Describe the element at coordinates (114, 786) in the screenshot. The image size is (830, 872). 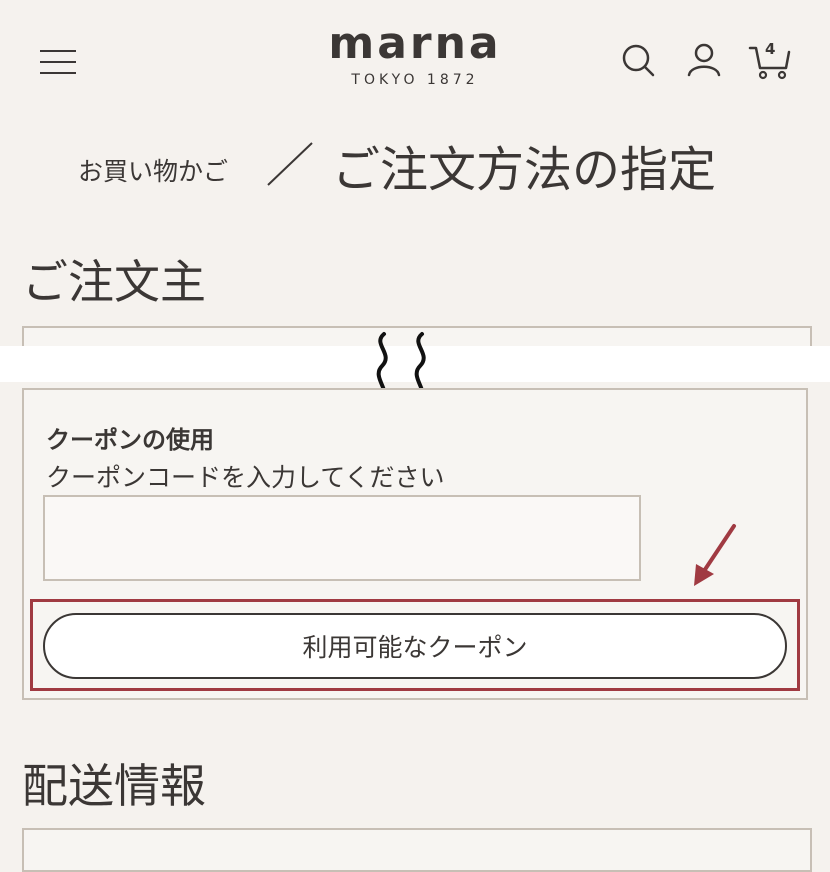
I see `section-title-shipping: 配送情報` at that location.